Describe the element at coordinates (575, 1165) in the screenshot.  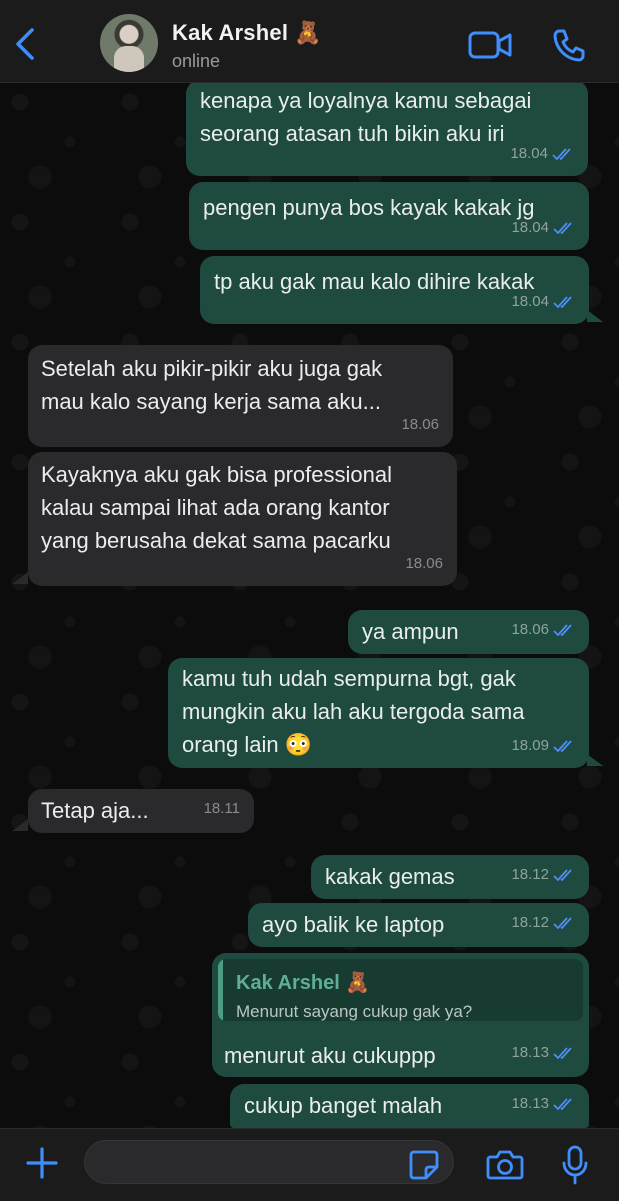
I see `microphone-icon` at that location.